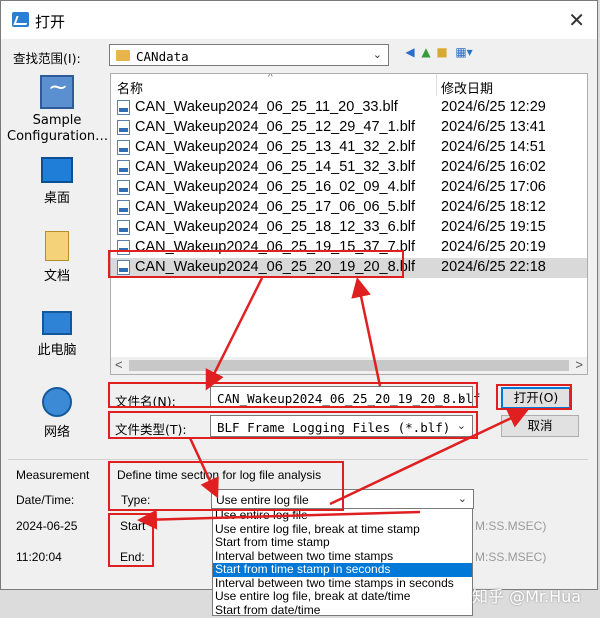 Image resolution: width=600 pixels, height=618 pixels. Describe the element at coordinates (162, 56) in the screenshot. I see `lookin-value: CANdata` at that location.